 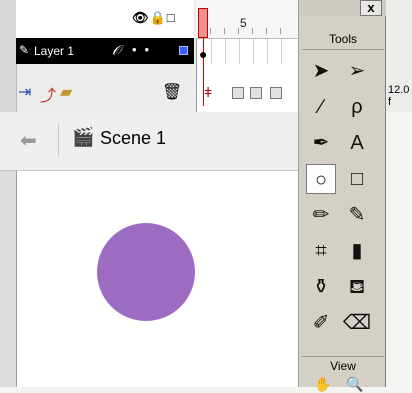 What do you see at coordinates (399, 96) in the screenshot?
I see `frame-rate-readout: 12.0 f` at bounding box center [399, 96].